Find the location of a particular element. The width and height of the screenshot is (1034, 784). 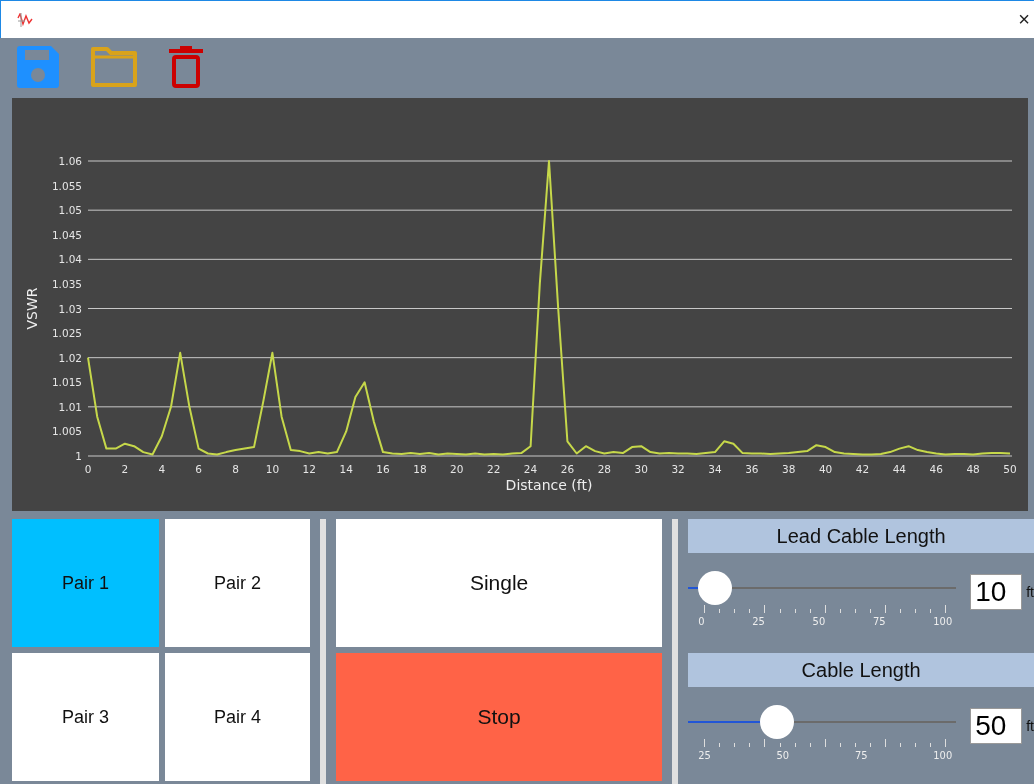

x-tick-label: 16 is located at coordinates (383, 469).